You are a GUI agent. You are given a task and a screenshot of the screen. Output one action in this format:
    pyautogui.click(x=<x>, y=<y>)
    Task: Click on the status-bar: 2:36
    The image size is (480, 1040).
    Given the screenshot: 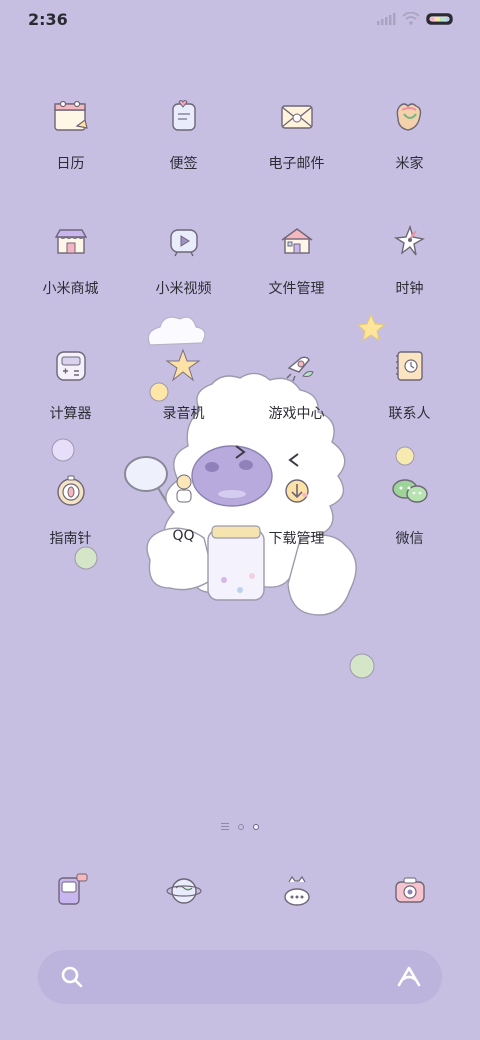 What is the action you would take?
    pyautogui.click(x=240, y=20)
    